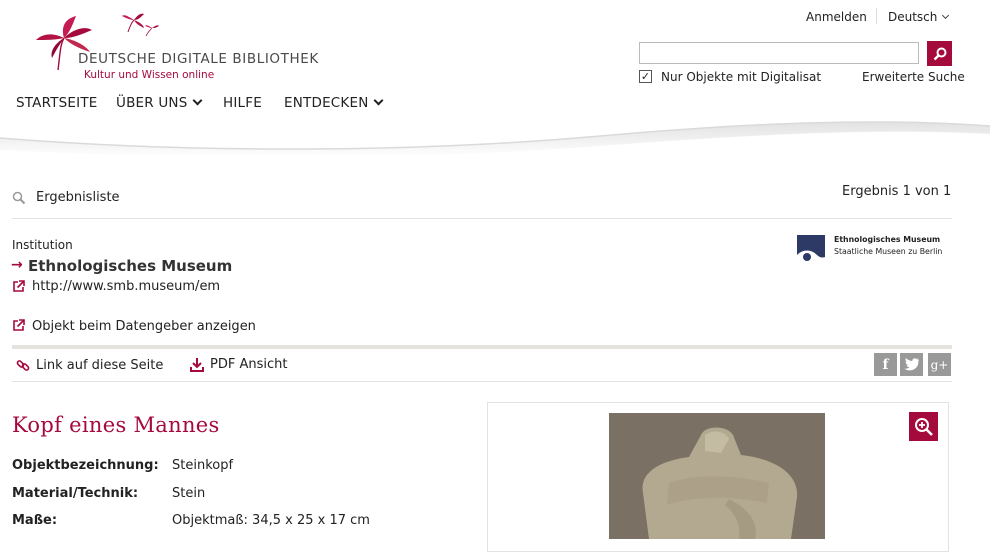 The image size is (990, 552). I want to click on section-divider-thick, so click(482, 347).